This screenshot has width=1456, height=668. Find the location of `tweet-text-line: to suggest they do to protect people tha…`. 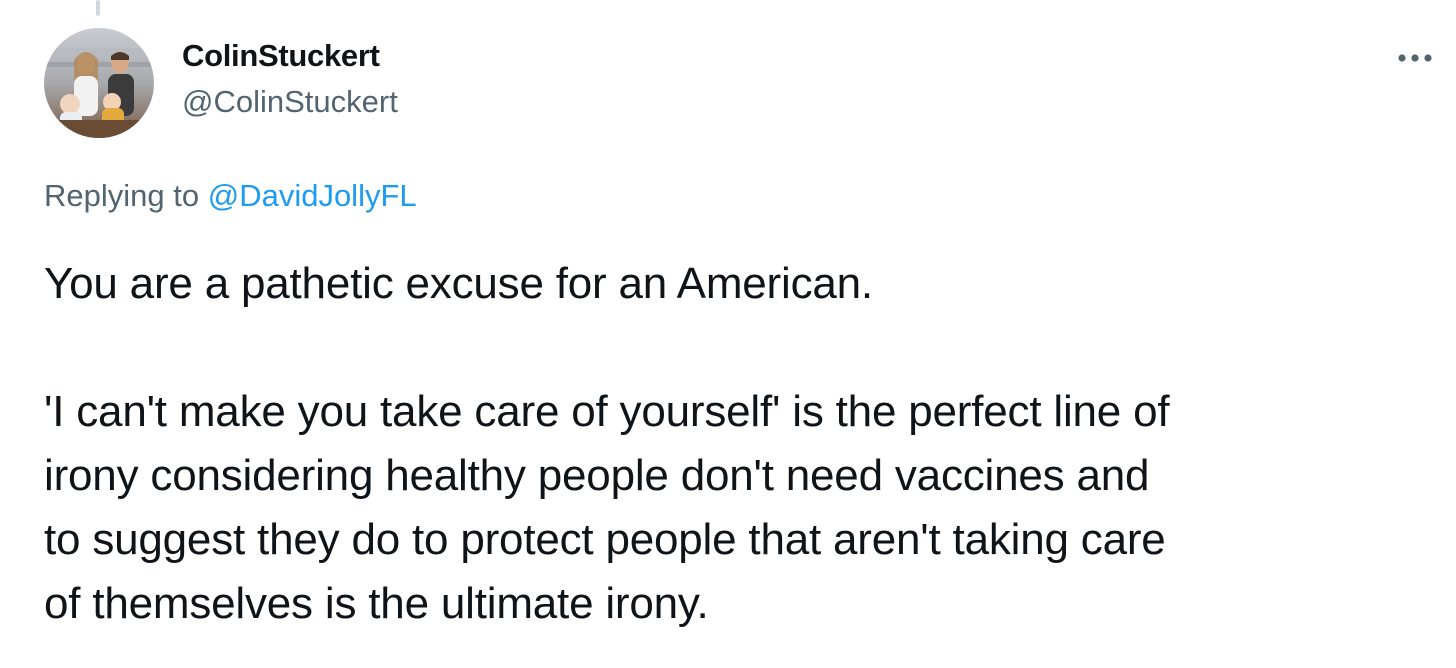

tweet-text-line: to suggest they do to protect people tha… is located at coordinates (605, 539).